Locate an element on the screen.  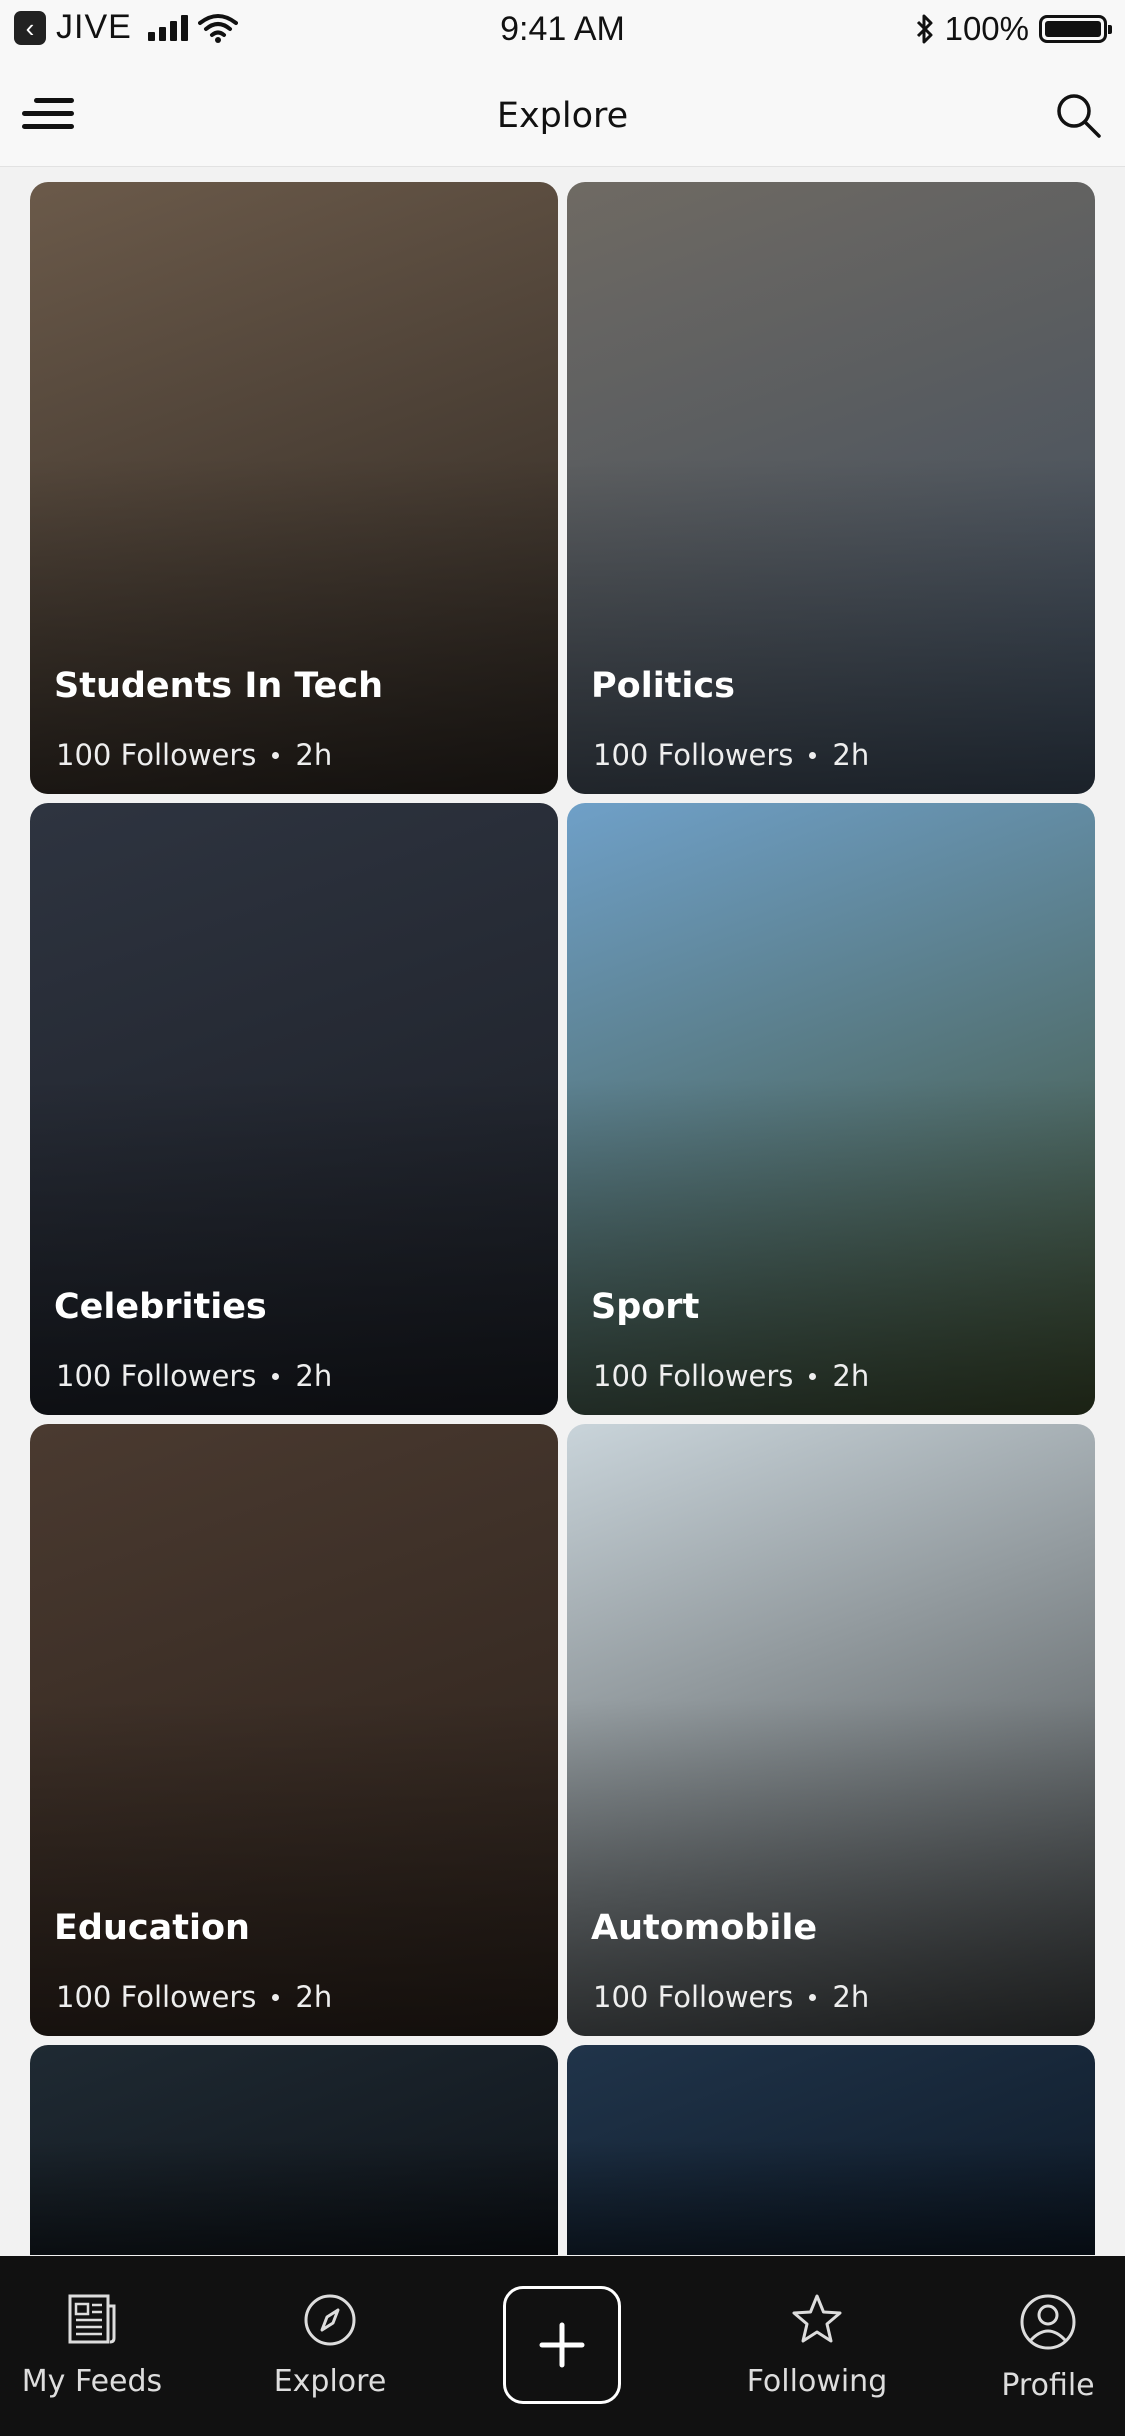
topic-card: Celebrities 100 Followers 2h is located at coordinates (294, 1109).